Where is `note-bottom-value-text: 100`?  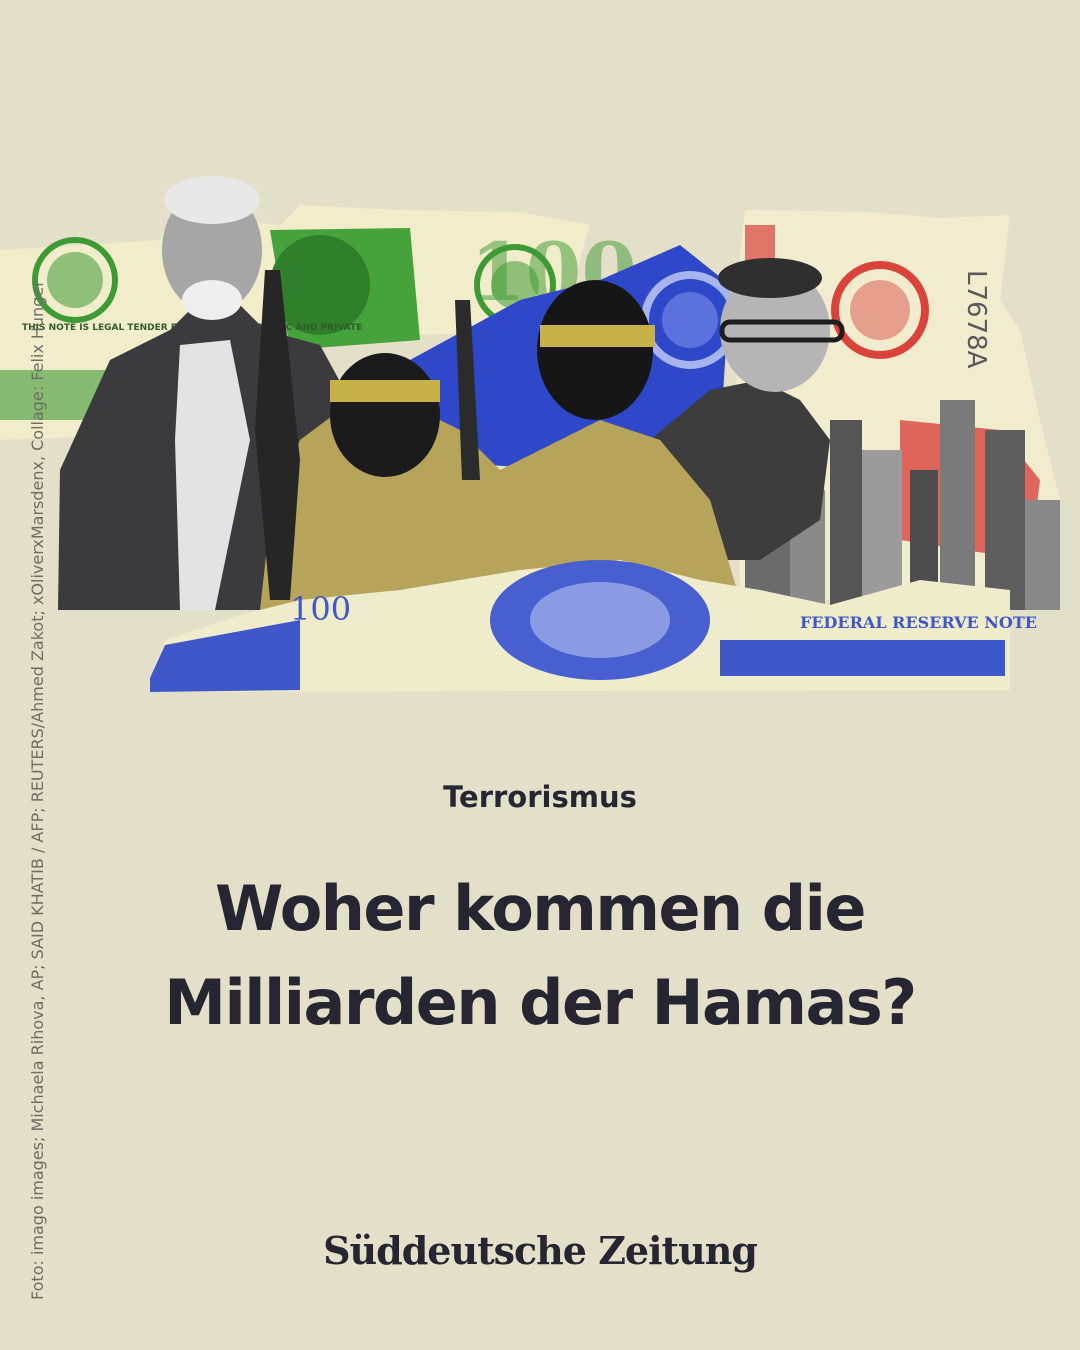 note-bottom-value-text: 100 is located at coordinates (320, 609).